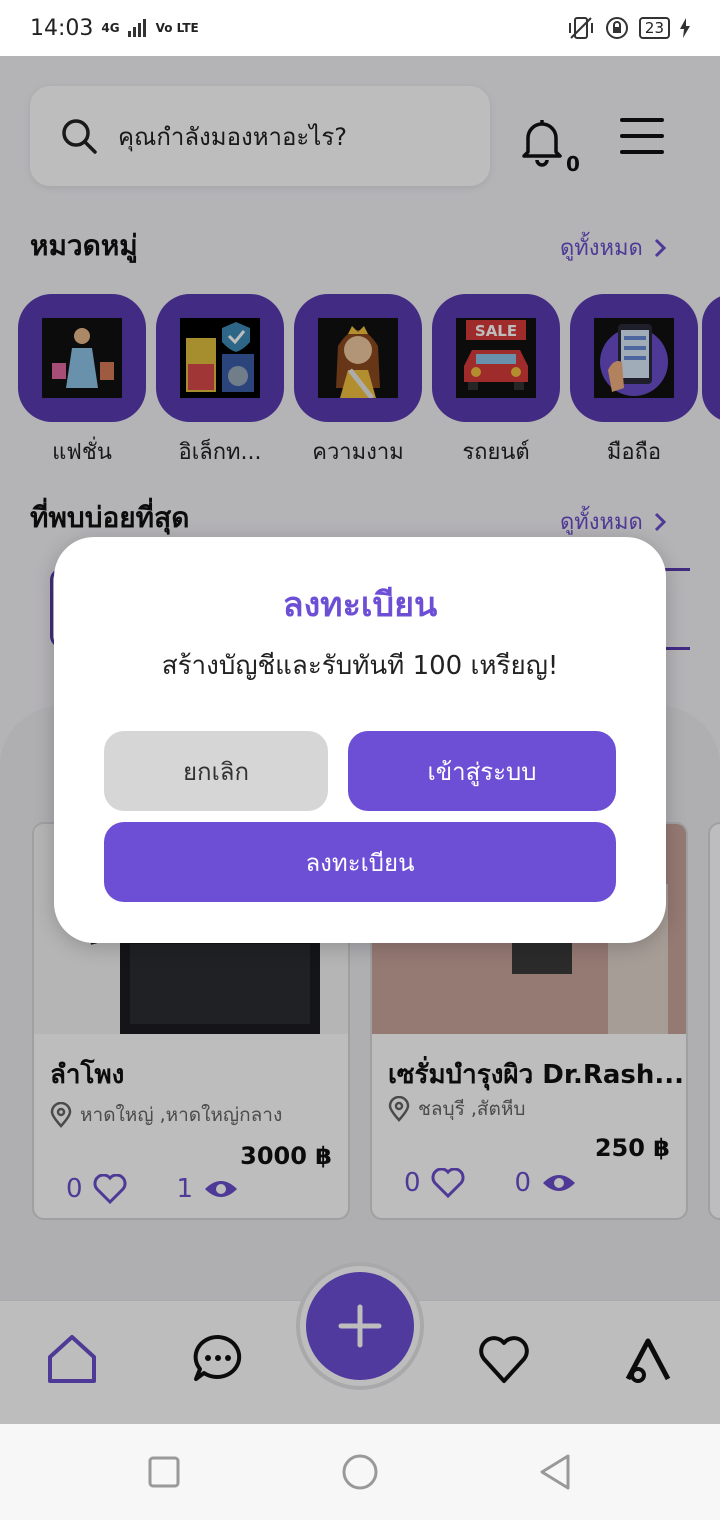 The image size is (720, 1520). What do you see at coordinates (580, 28) in the screenshot?
I see `vibrate-icon` at bounding box center [580, 28].